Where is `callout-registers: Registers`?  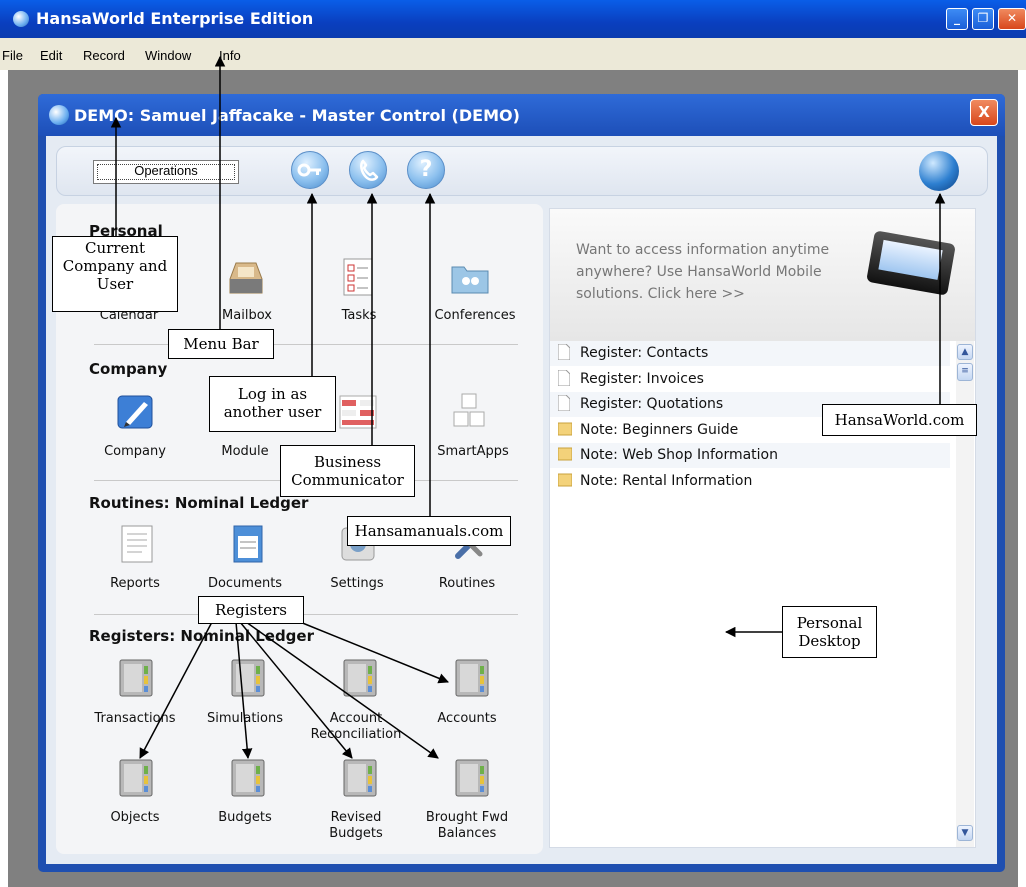
callout-registers: Registers is located at coordinates (251, 610).